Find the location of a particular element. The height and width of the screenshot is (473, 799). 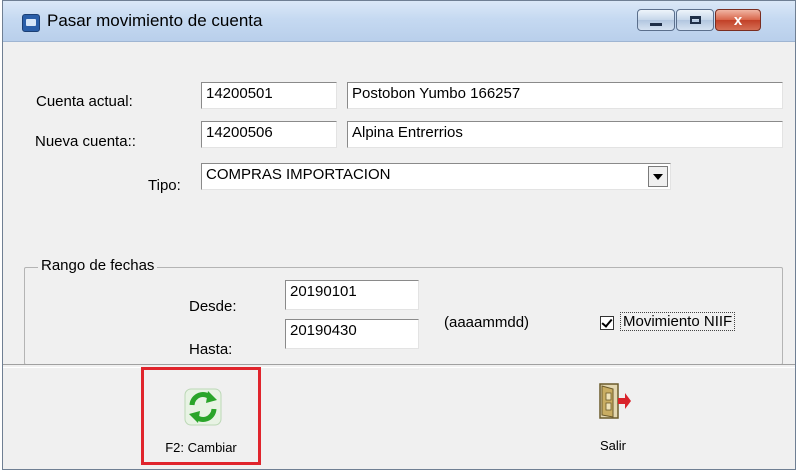

maximize-icon is located at coordinates (695, 20).